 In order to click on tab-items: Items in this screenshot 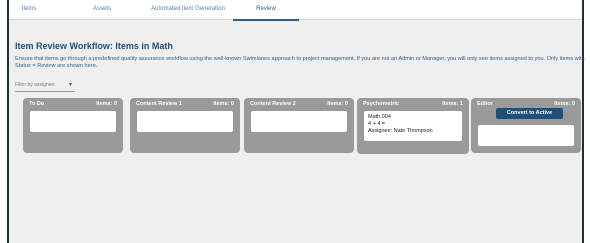, I will do `click(29, 9)`.